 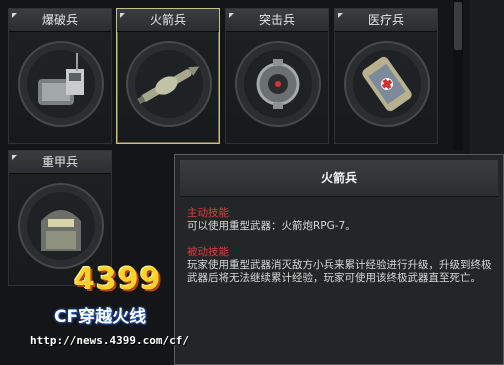 I want to click on card-list-scrollbar, so click(x=458, y=75).